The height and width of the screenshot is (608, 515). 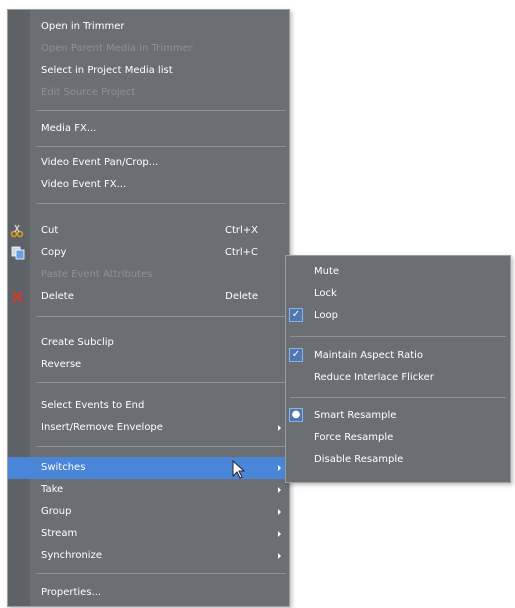 What do you see at coordinates (88, 92) in the screenshot?
I see `menu-item-label: Edit Source Project` at bounding box center [88, 92].